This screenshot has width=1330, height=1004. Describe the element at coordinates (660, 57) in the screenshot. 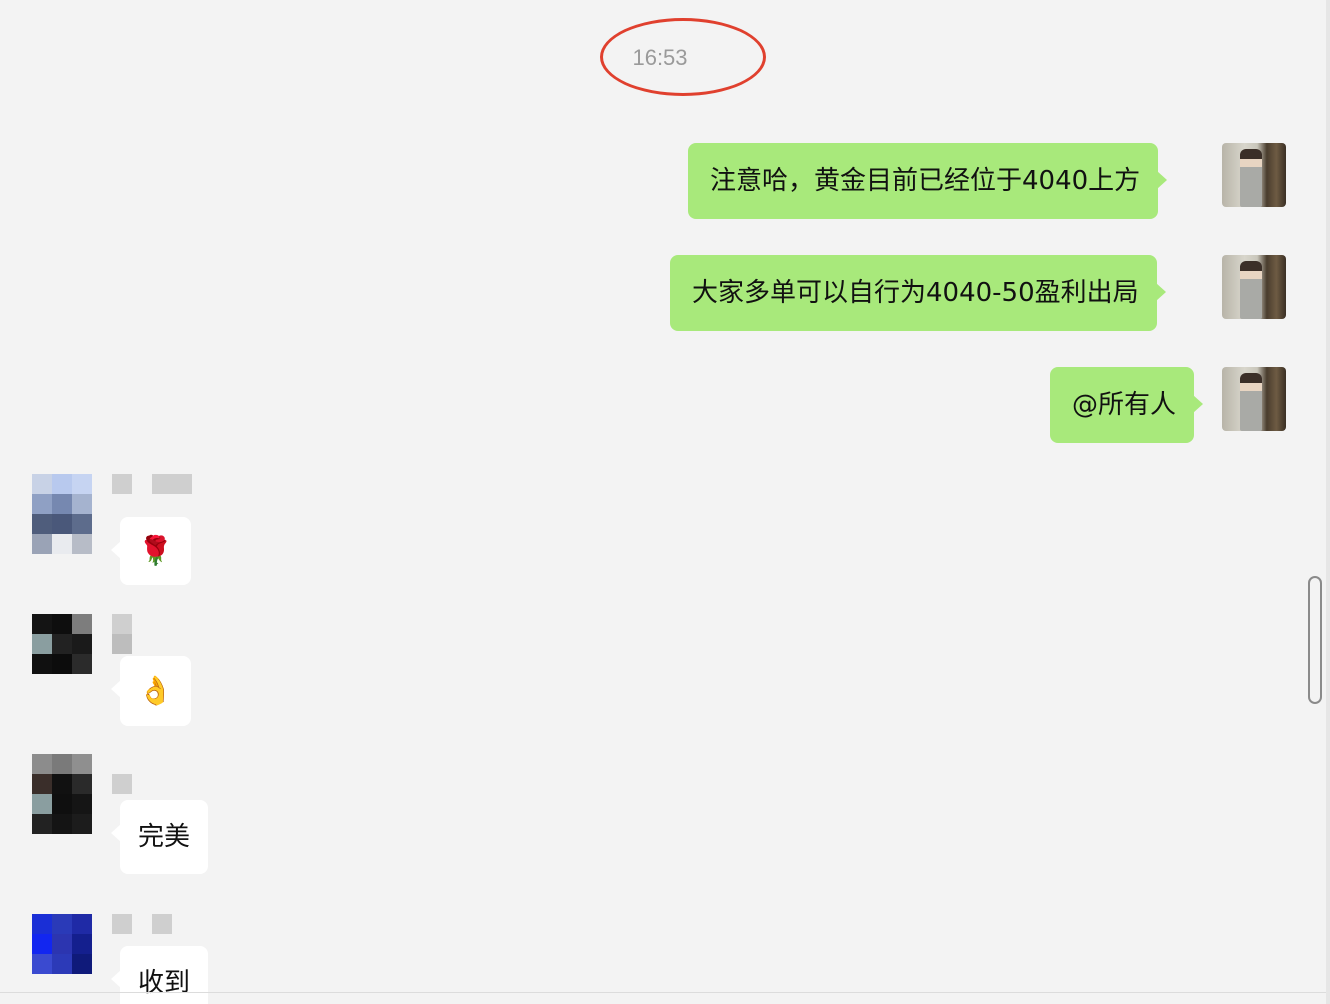

I see `message-timestamp: 16:53` at that location.